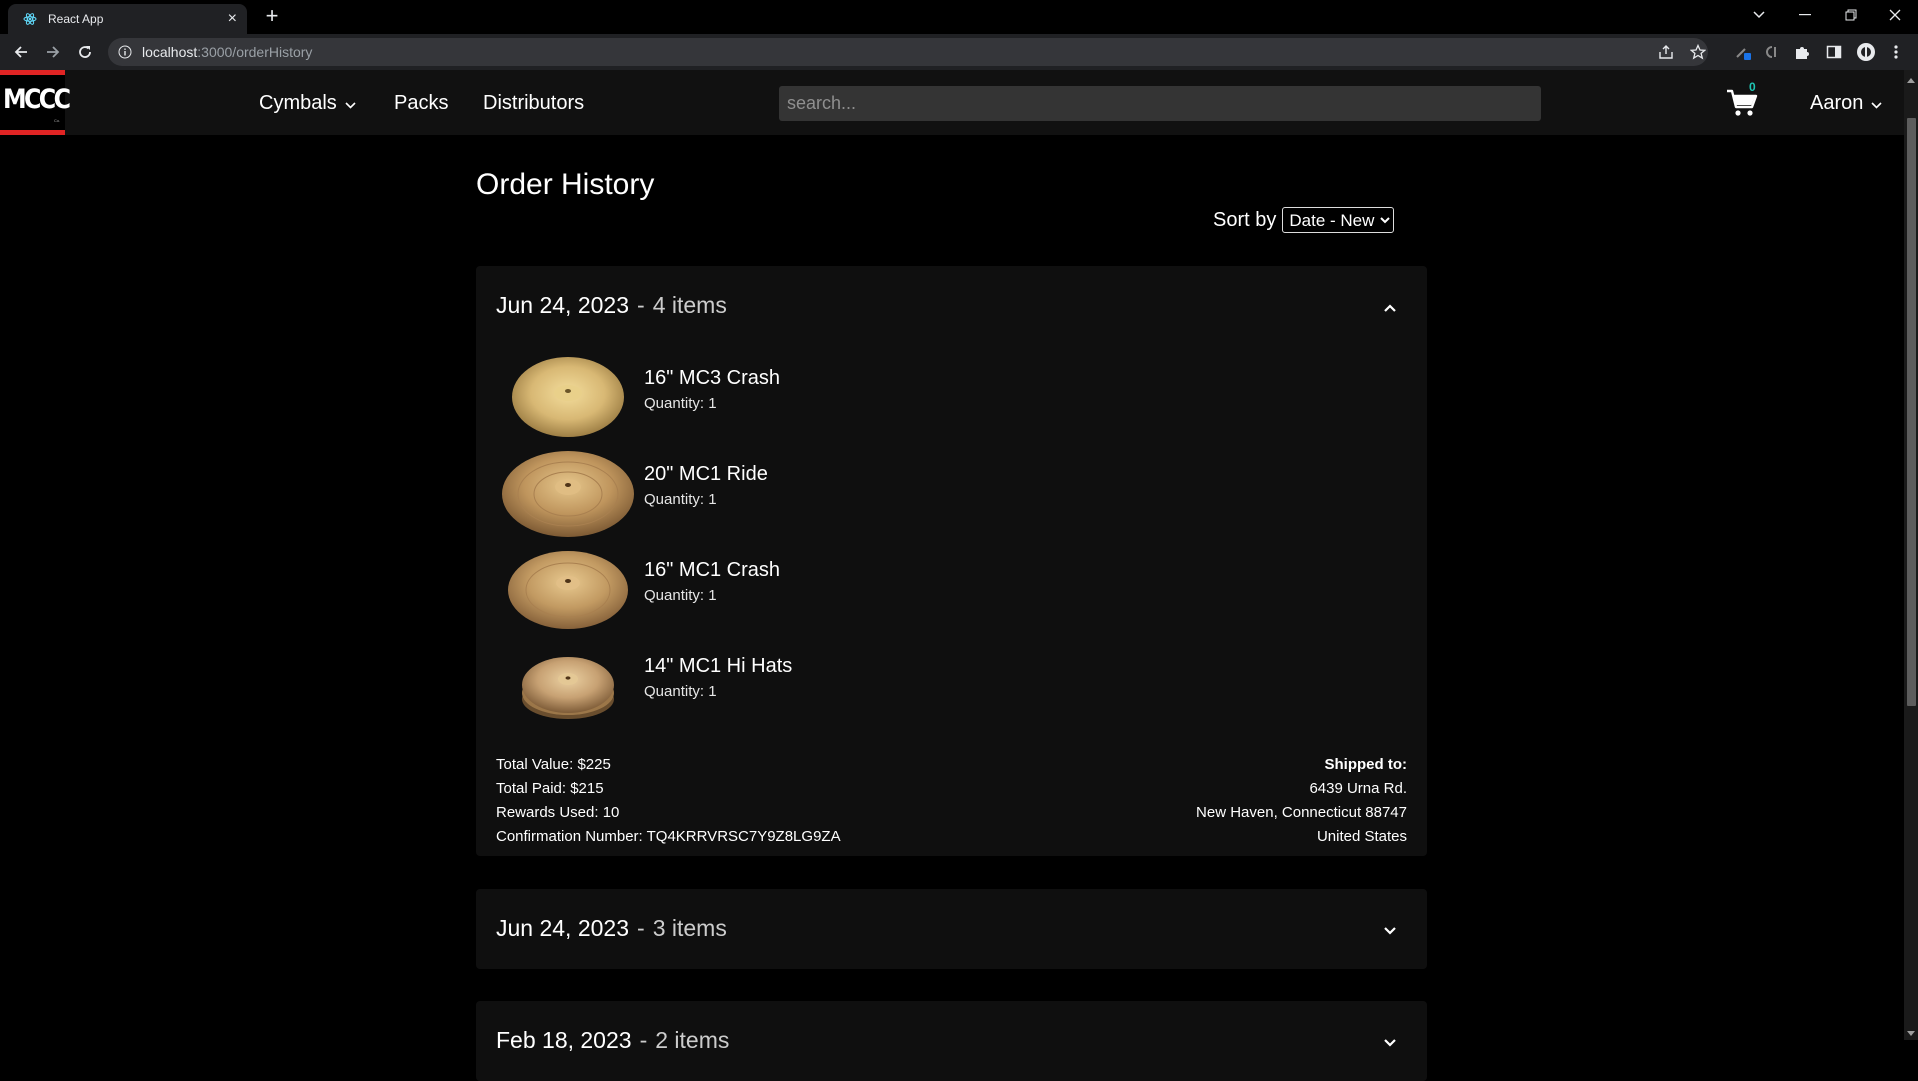  I want to click on user-menu-dropdown: Aaron, so click(1846, 103).